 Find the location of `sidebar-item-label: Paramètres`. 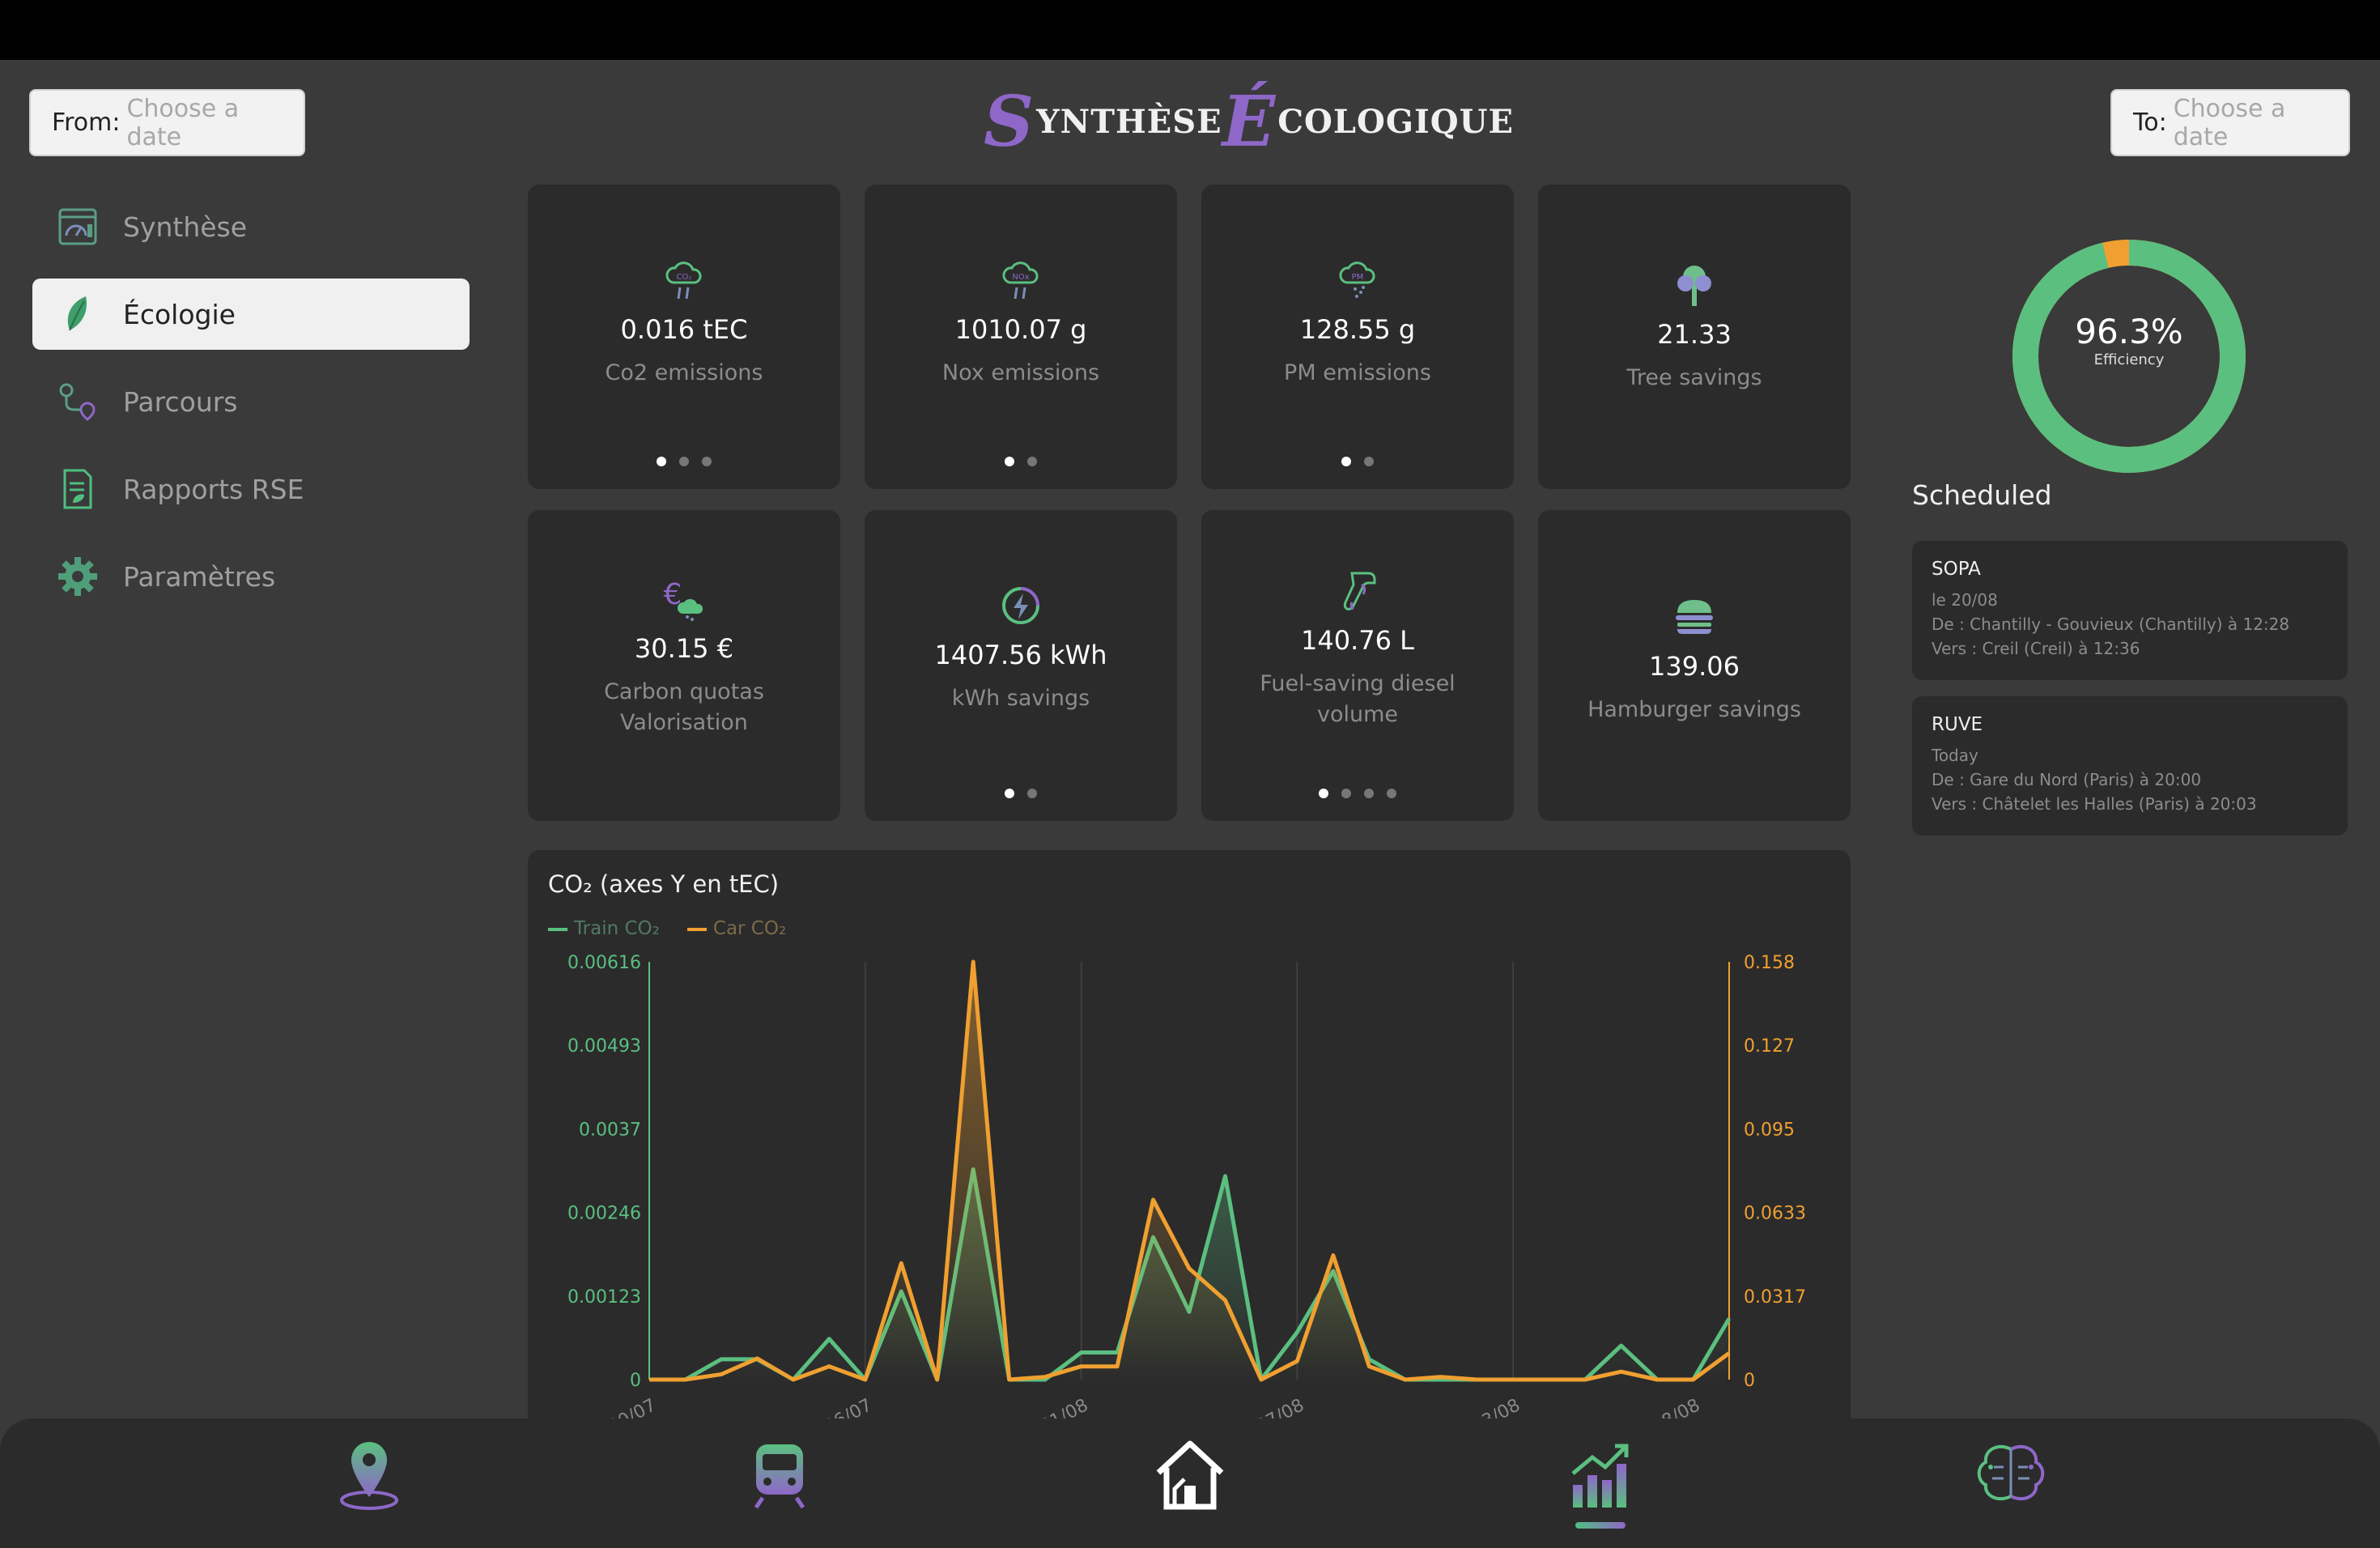

sidebar-item-label: Paramètres is located at coordinates (199, 576).